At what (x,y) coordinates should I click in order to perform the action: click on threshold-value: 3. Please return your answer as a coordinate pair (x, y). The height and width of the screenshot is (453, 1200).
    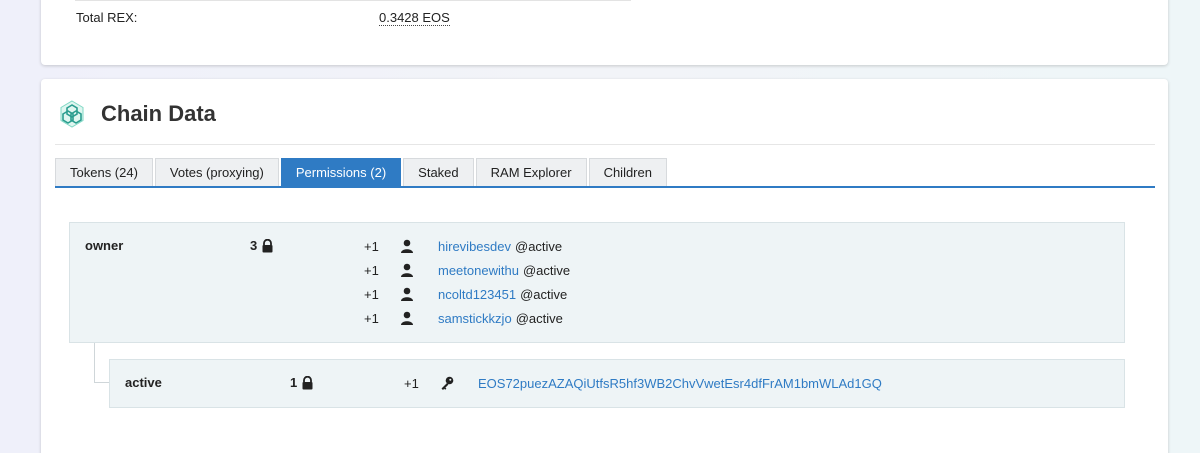
    Looking at the image, I should click on (254, 245).